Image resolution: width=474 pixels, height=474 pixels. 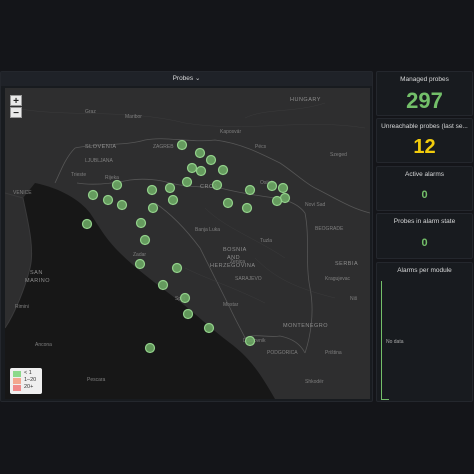 I want to click on label-podgorica: PODGORICA, so click(x=282, y=353).